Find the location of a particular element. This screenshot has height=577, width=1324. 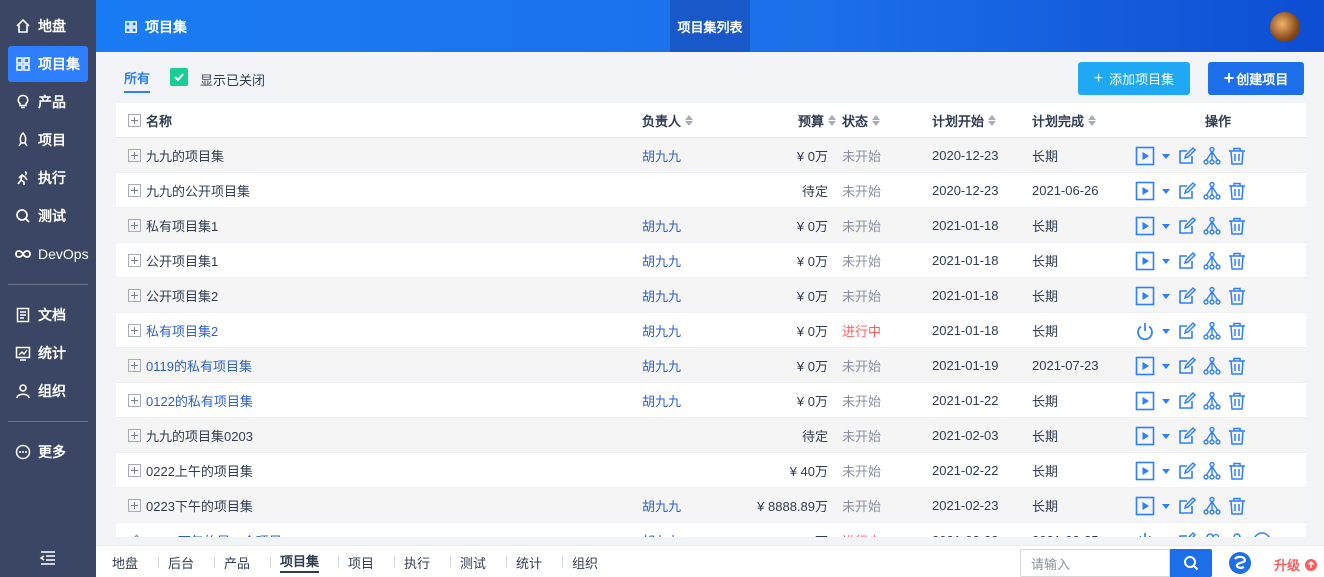

search-input: 请输入 is located at coordinates (1095, 563).